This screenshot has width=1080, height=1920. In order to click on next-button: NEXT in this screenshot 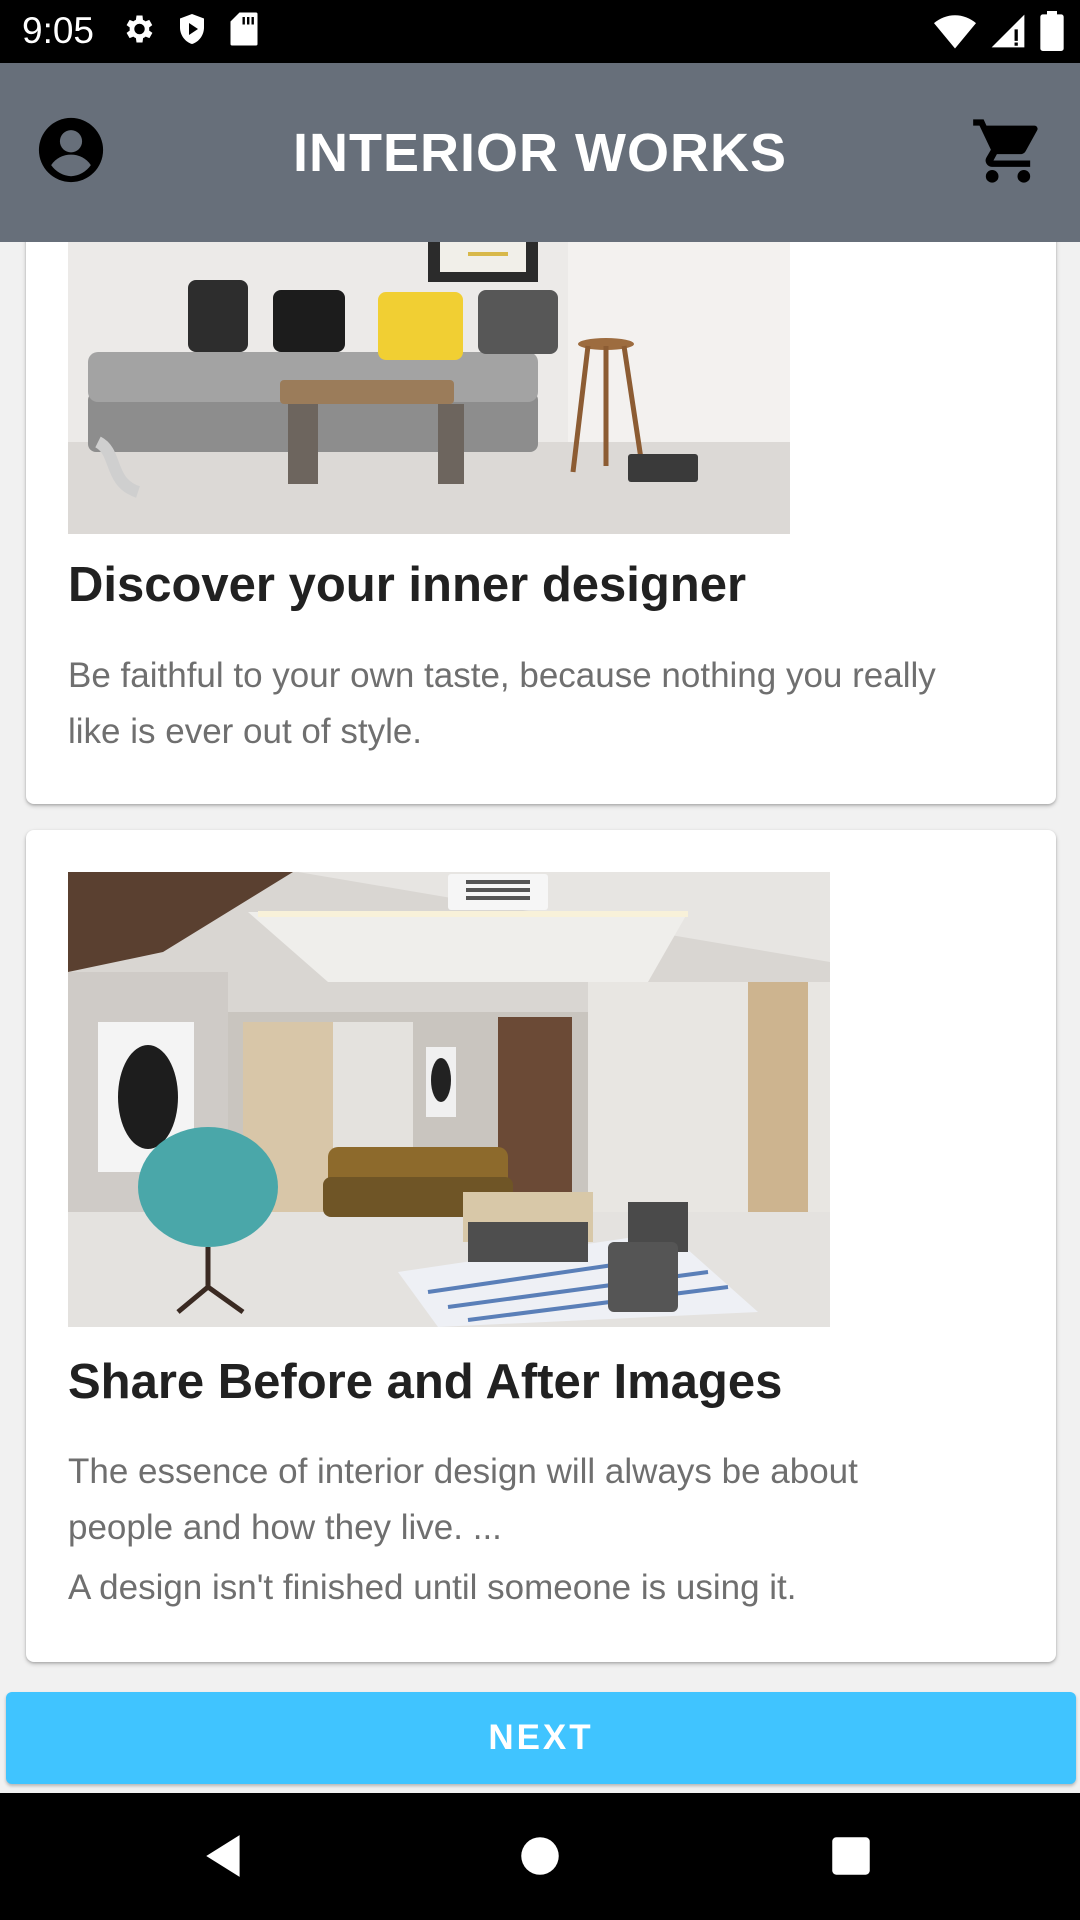, I will do `click(541, 1738)`.